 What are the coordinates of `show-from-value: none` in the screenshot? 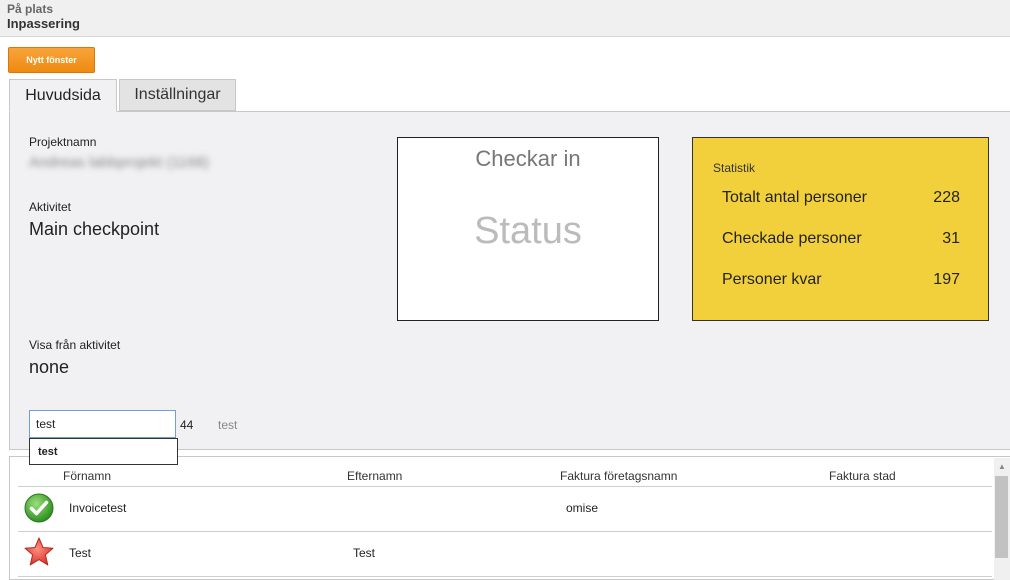 It's located at (49, 367).